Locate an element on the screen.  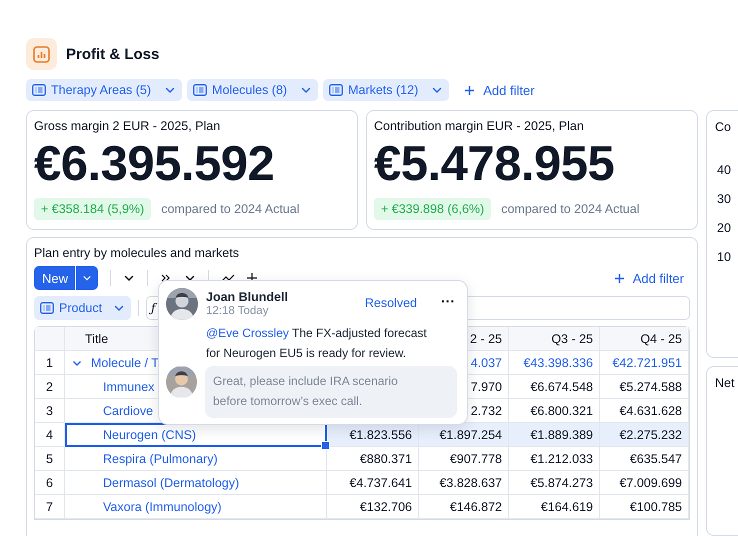
axis-tick: 10 is located at coordinates (724, 257).